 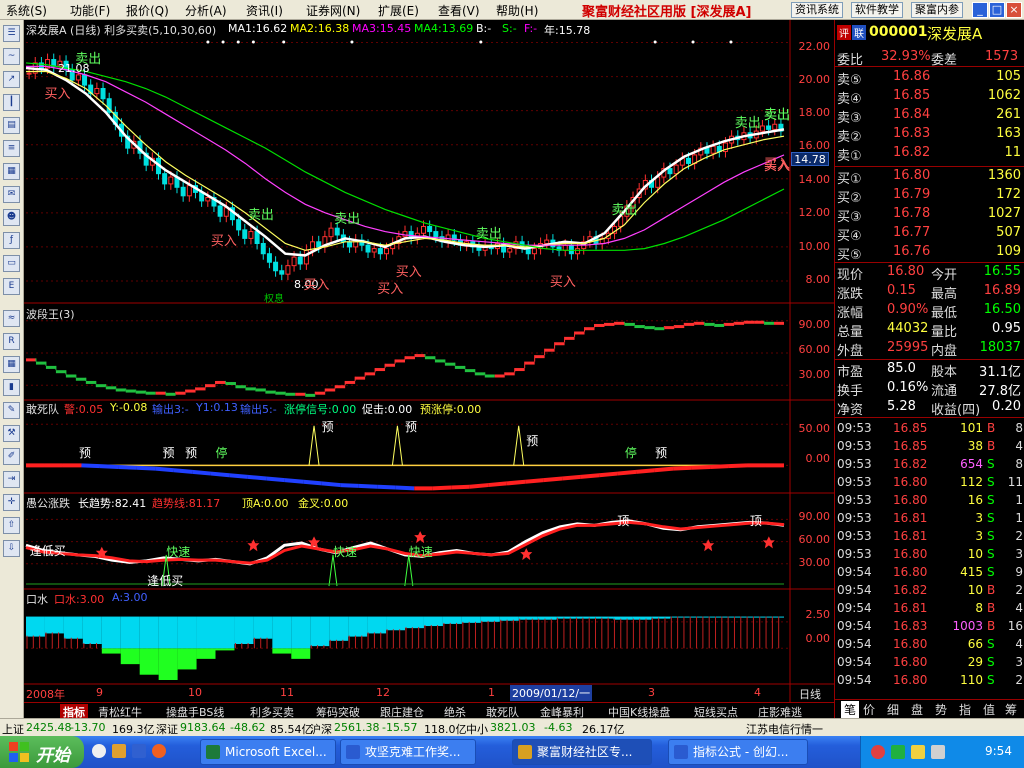 I want to click on yugong-marker: 快速, so click(x=344, y=552).